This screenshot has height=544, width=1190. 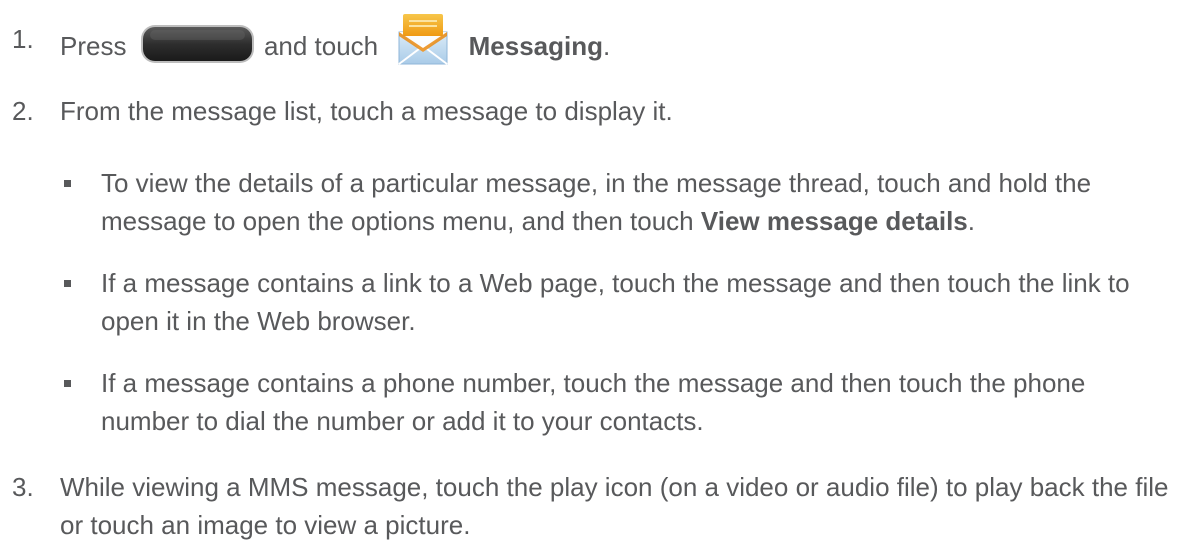 I want to click on step-text-pre: Press, so click(x=93, y=45).